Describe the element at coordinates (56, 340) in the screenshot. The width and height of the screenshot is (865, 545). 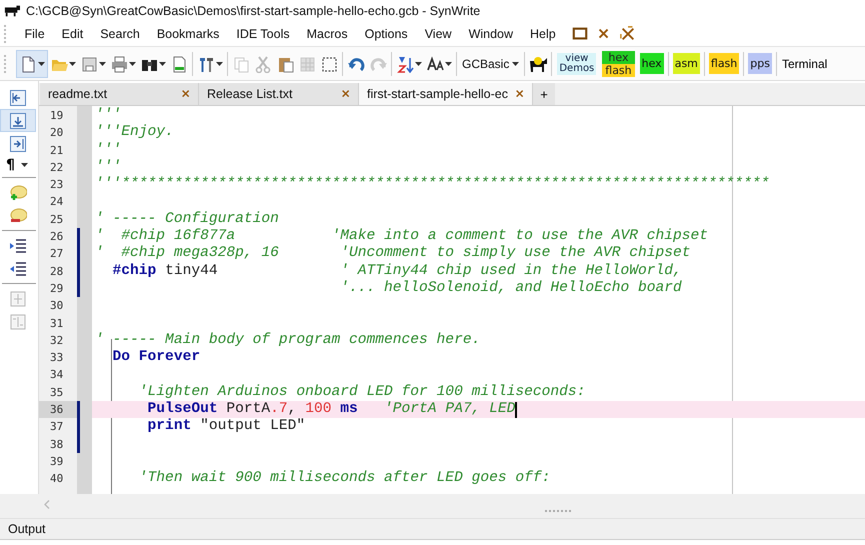
I see `line-number: 32` at that location.